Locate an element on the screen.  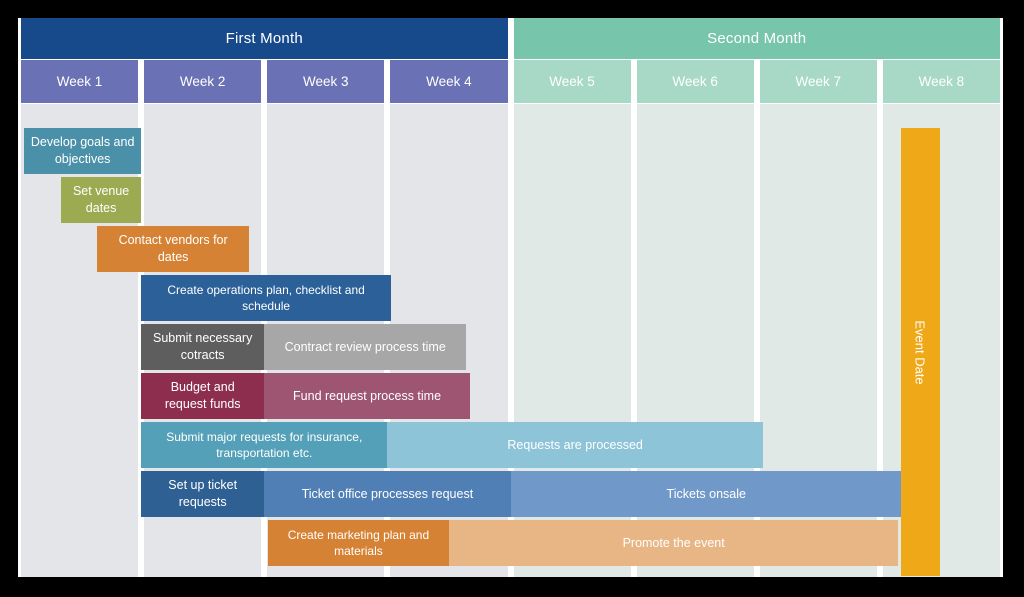
gantt-bar: Promote the event is located at coordinates (673, 543).